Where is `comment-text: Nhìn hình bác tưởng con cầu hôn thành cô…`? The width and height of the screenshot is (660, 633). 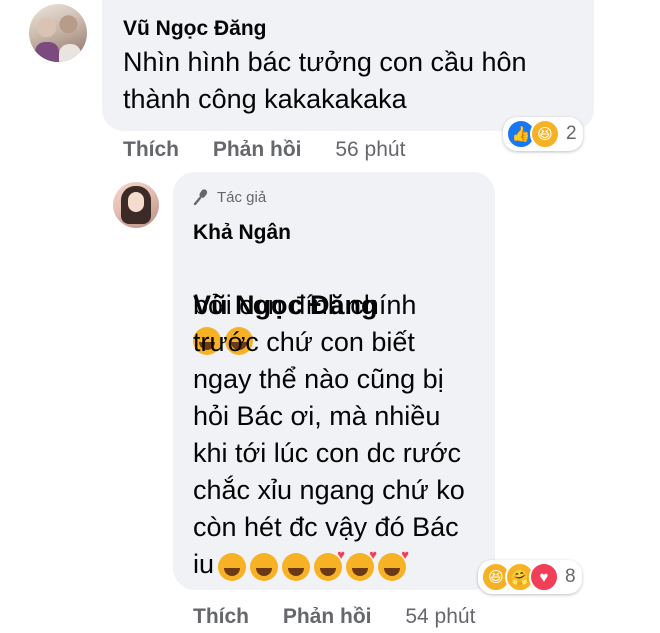 comment-text: Nhìn hình bác tưởng con cầu hôn thành cô… is located at coordinates (325, 80).